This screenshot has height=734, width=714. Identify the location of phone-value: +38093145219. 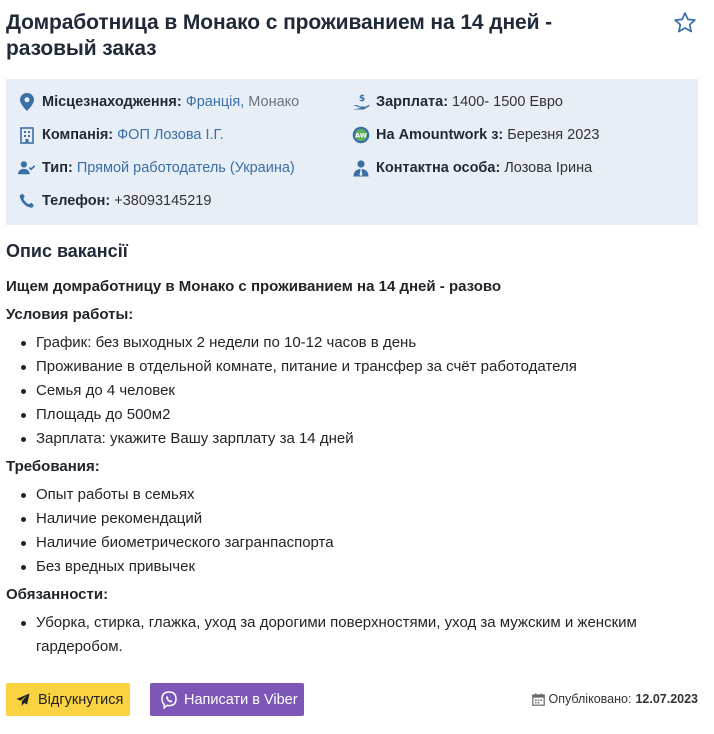
(162, 201).